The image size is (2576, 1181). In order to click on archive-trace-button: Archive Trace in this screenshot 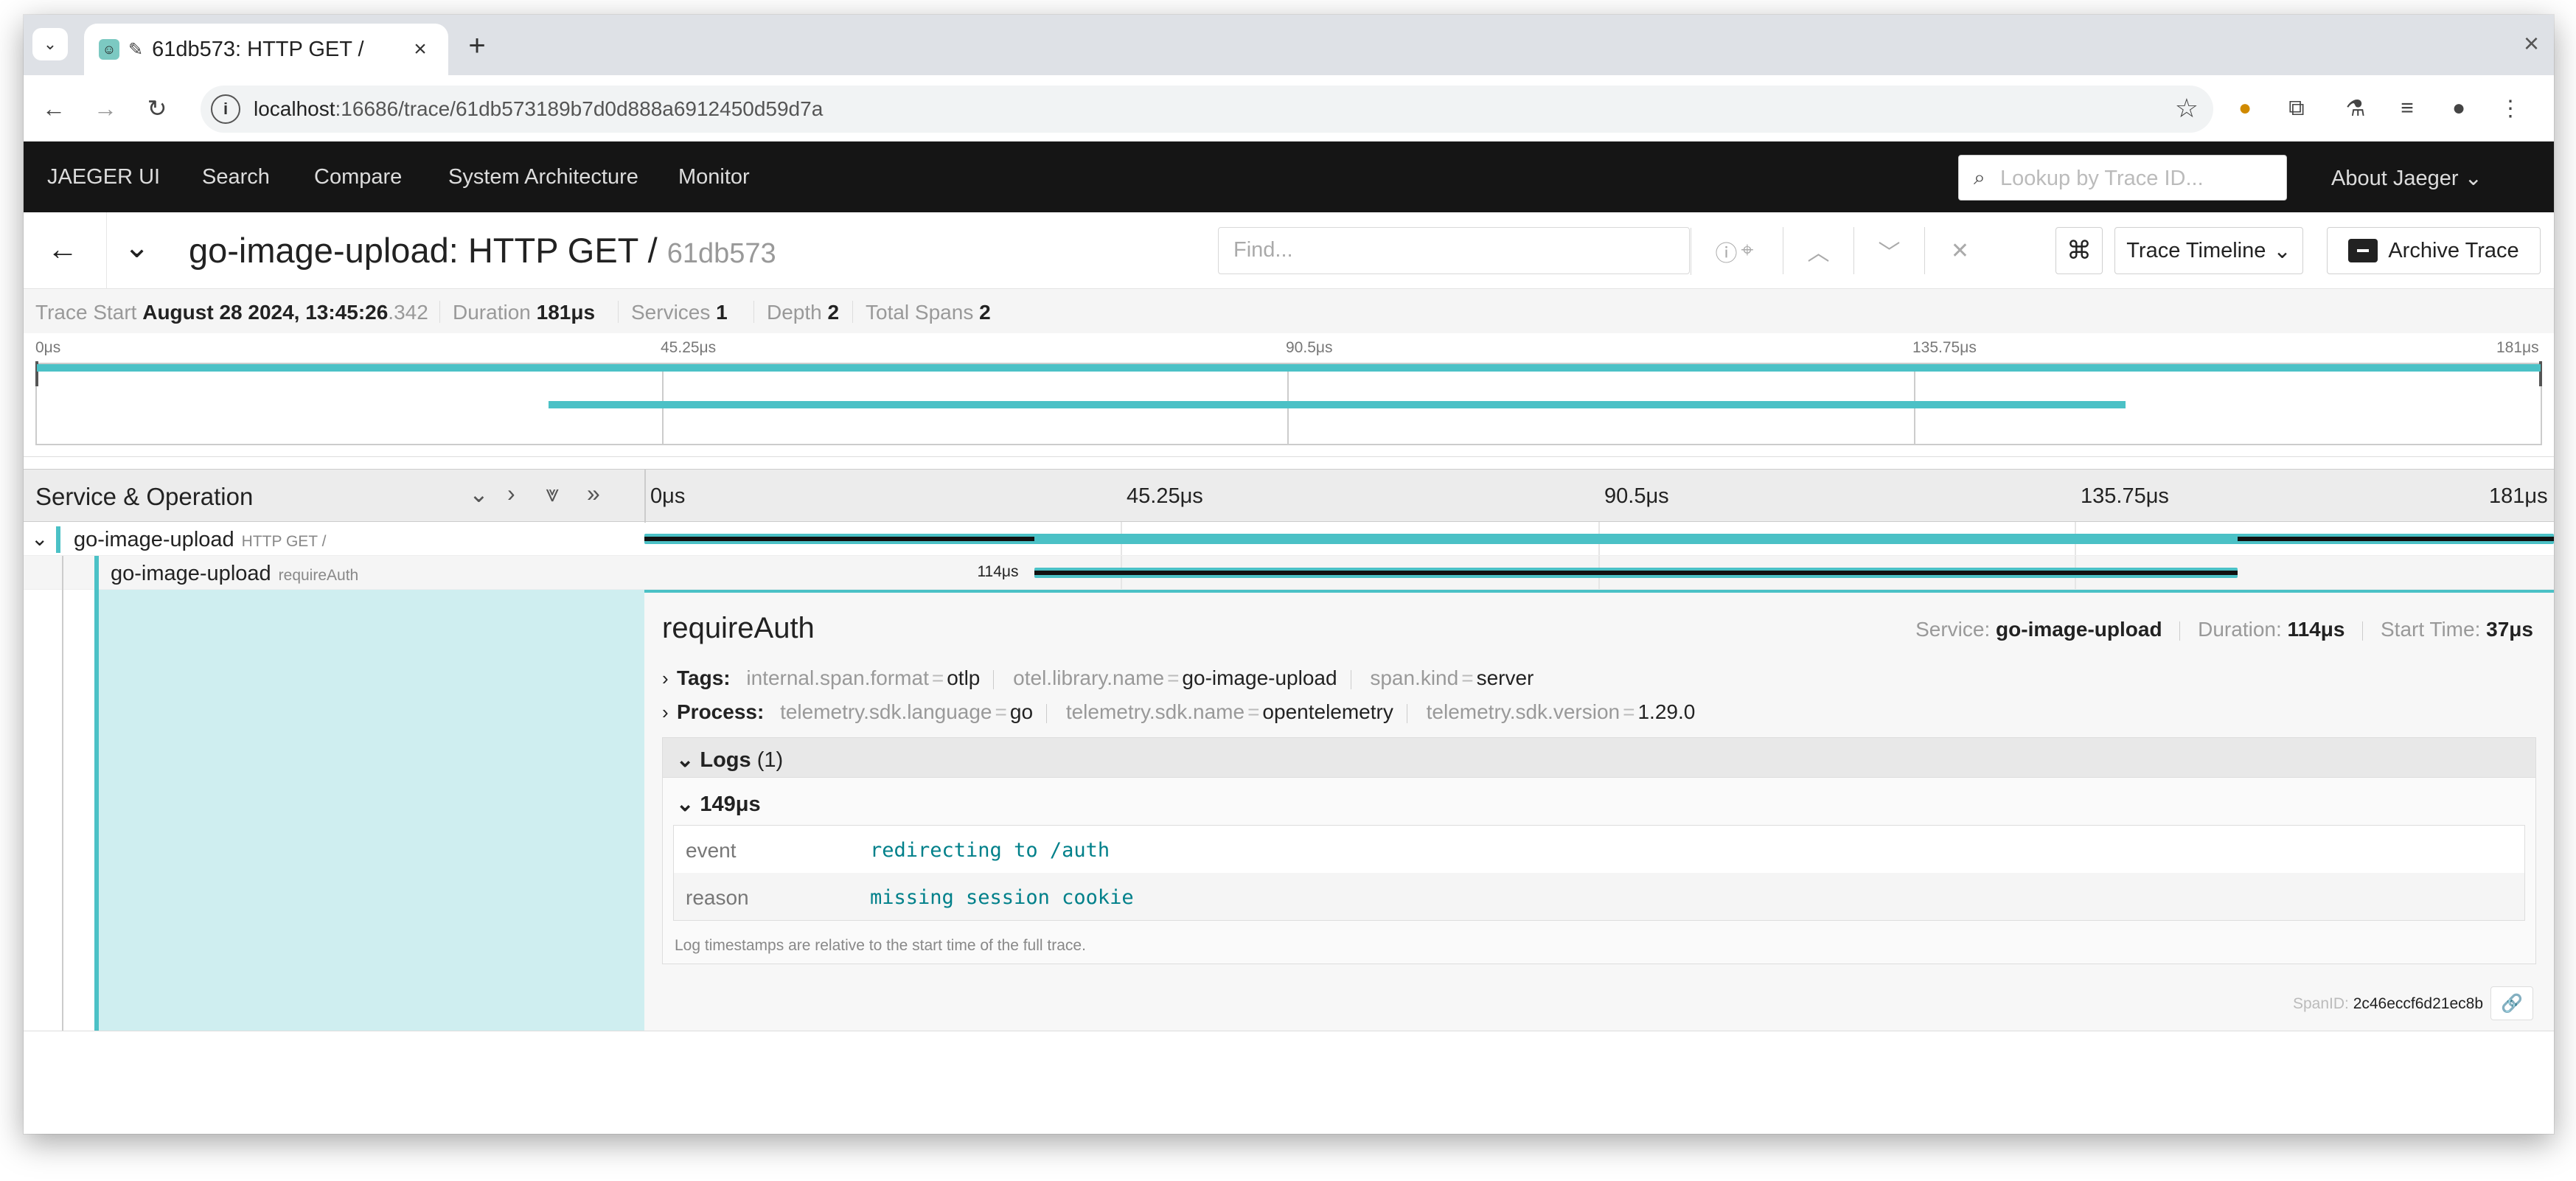, I will do `click(2434, 251)`.